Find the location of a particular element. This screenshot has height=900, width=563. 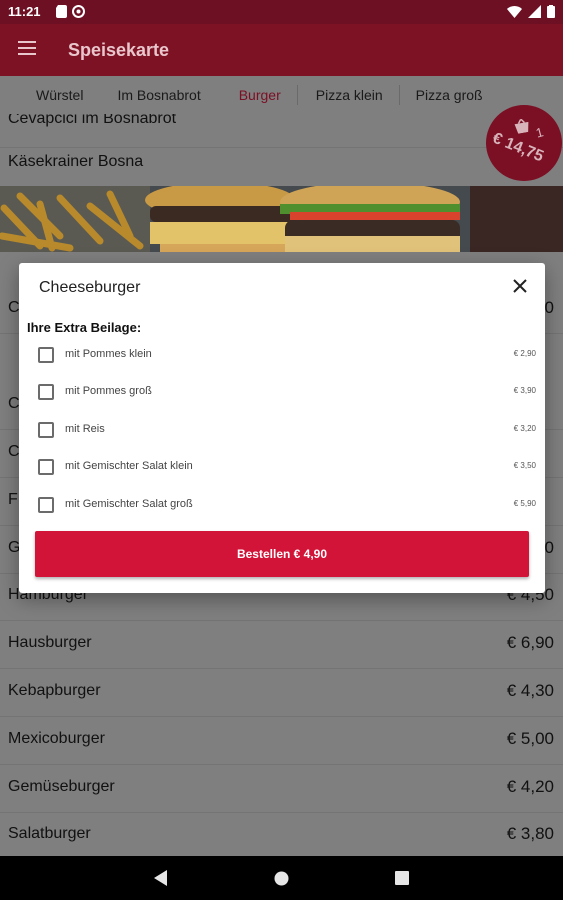

item-name: Cevapcici im Bosnabrot is located at coordinates (92, 120).